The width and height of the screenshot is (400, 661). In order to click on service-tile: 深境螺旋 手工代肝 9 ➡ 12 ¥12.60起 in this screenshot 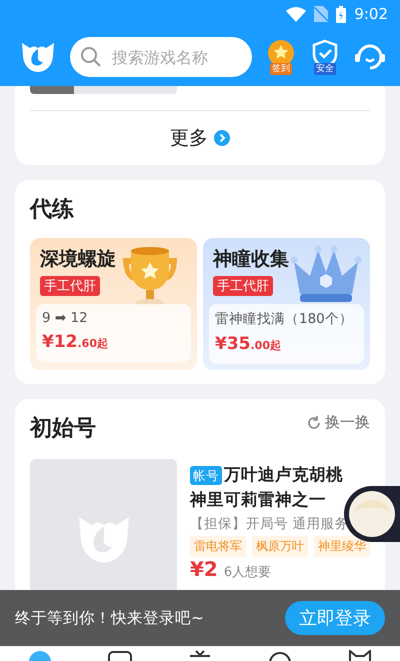, I will do `click(113, 304)`.